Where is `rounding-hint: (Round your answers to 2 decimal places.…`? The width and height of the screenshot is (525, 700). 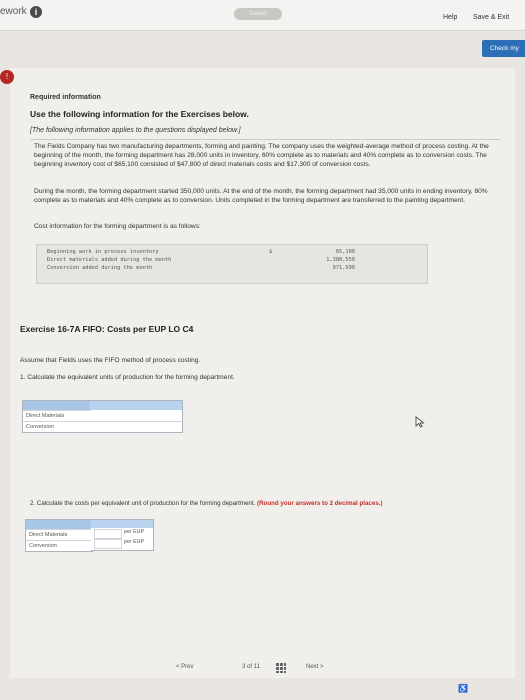
rounding-hint: (Round your answers to 2 decimal places.… is located at coordinates (320, 503).